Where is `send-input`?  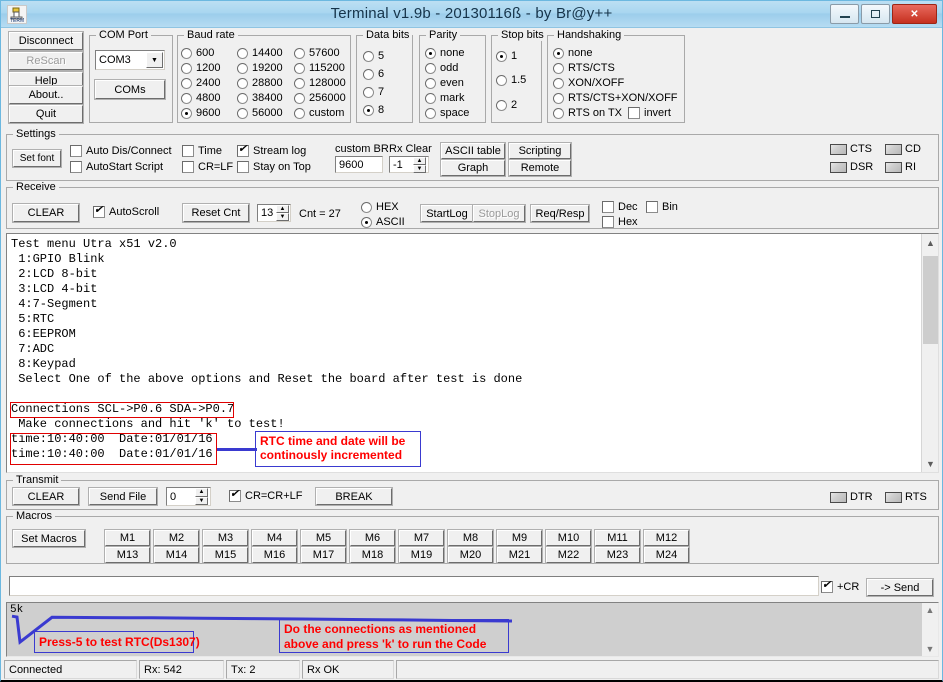
send-input is located at coordinates (414, 586).